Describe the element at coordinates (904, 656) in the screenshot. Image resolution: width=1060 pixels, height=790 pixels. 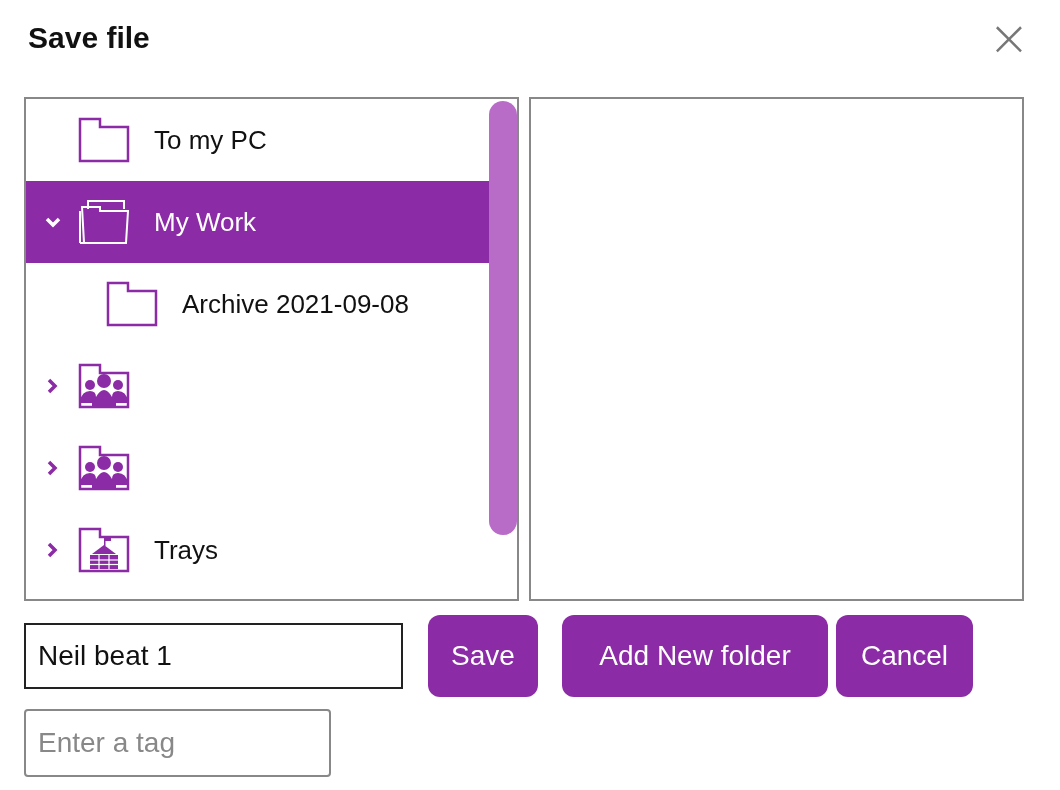
I see `cancel-button: Cancel` at that location.